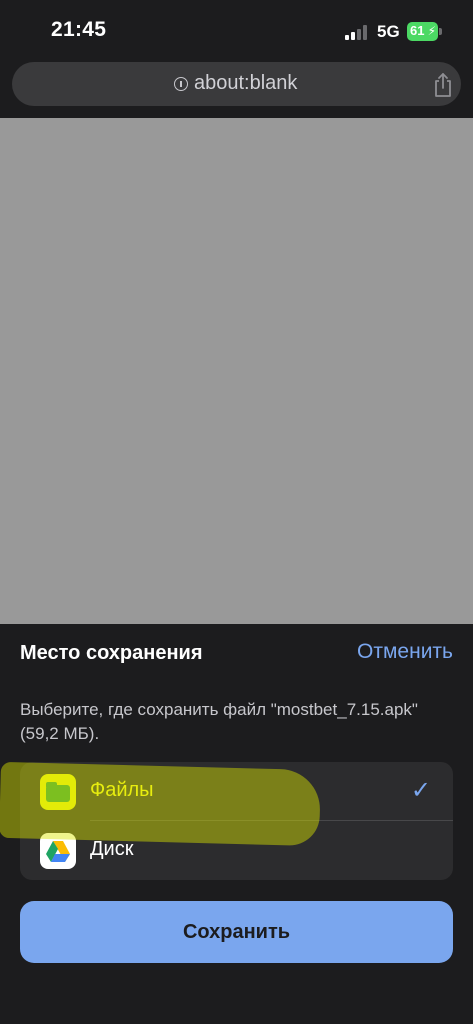 Image resolution: width=473 pixels, height=1024 pixels. What do you see at coordinates (79, 29) in the screenshot?
I see `status-time: 21:45` at bounding box center [79, 29].